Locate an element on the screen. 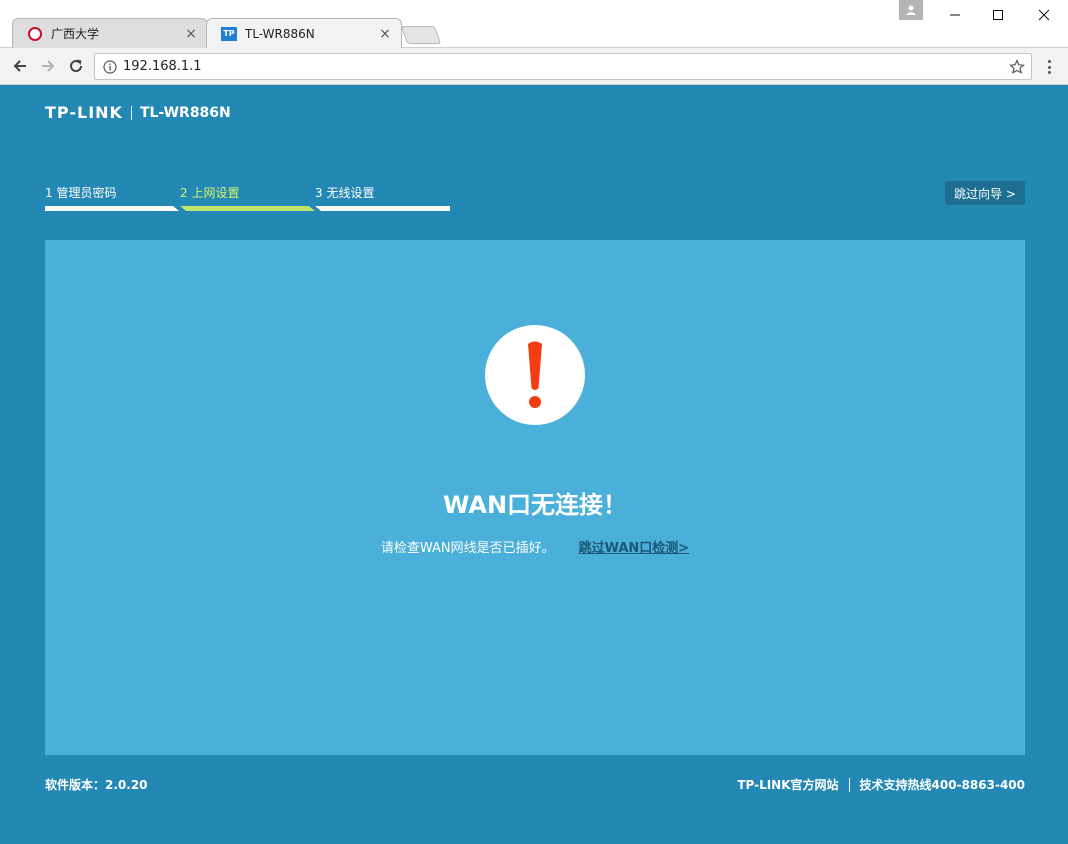 The height and width of the screenshot is (844, 1068). gxu-logo-icon is located at coordinates (35, 34).